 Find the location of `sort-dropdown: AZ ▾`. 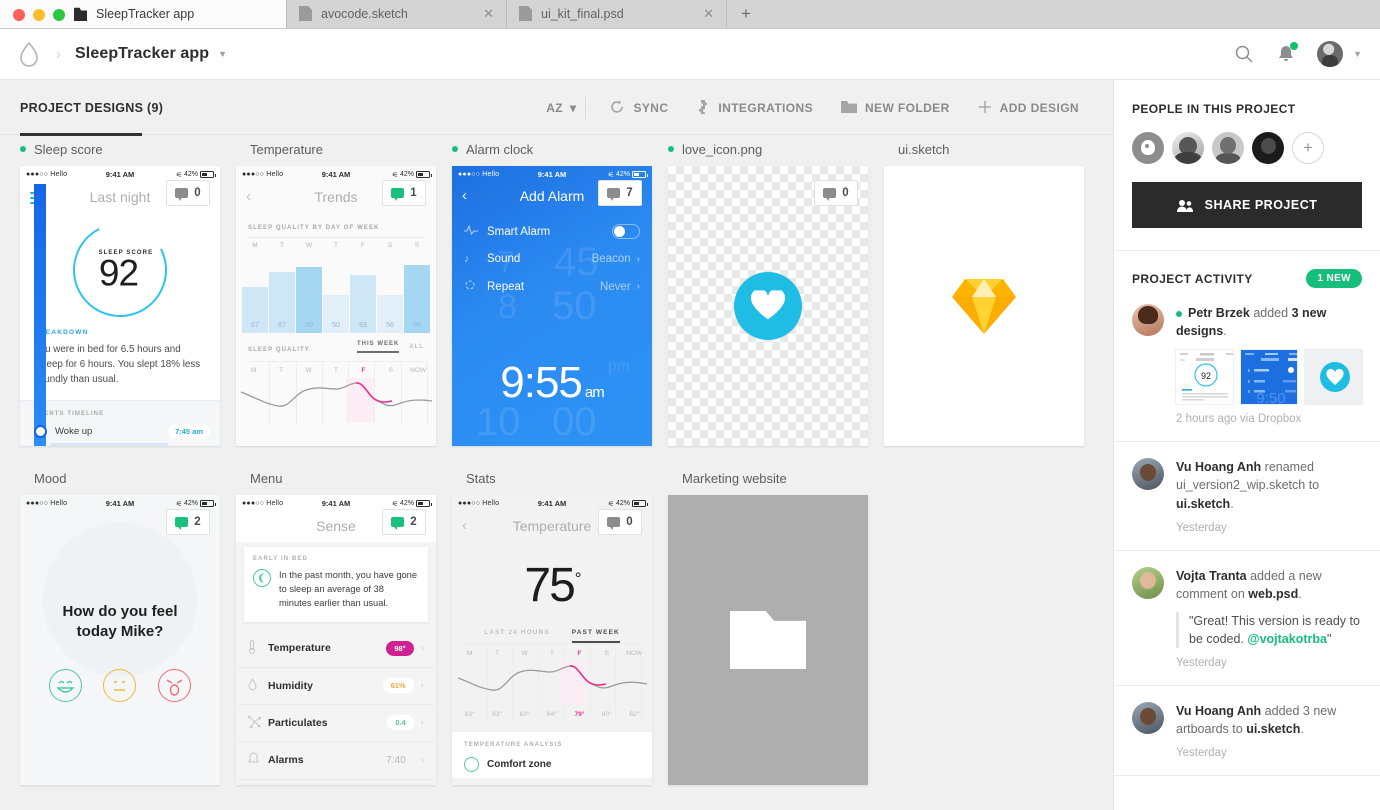

sort-dropdown: AZ ▾ is located at coordinates (561, 108).